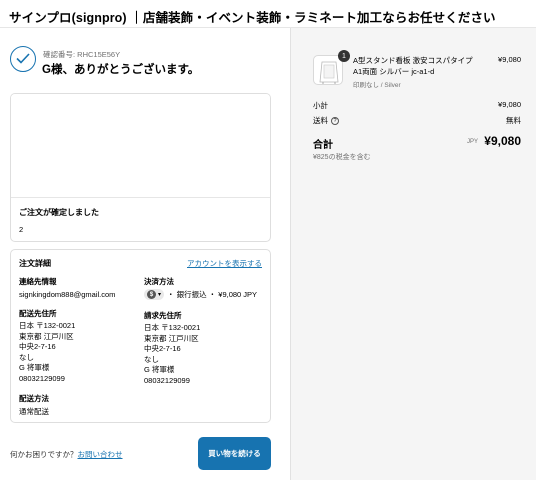  What do you see at coordinates (344, 56) in the screenshot?
I see `quantity-badge: 1` at bounding box center [344, 56].